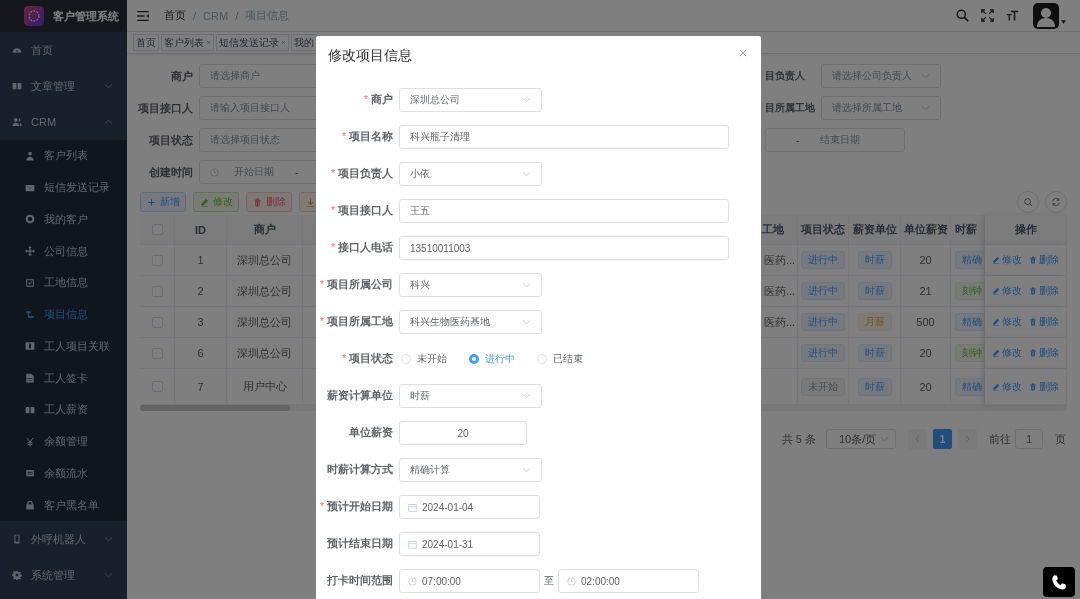 The height and width of the screenshot is (599, 1080). I want to click on select-field: 小依, so click(470, 174).